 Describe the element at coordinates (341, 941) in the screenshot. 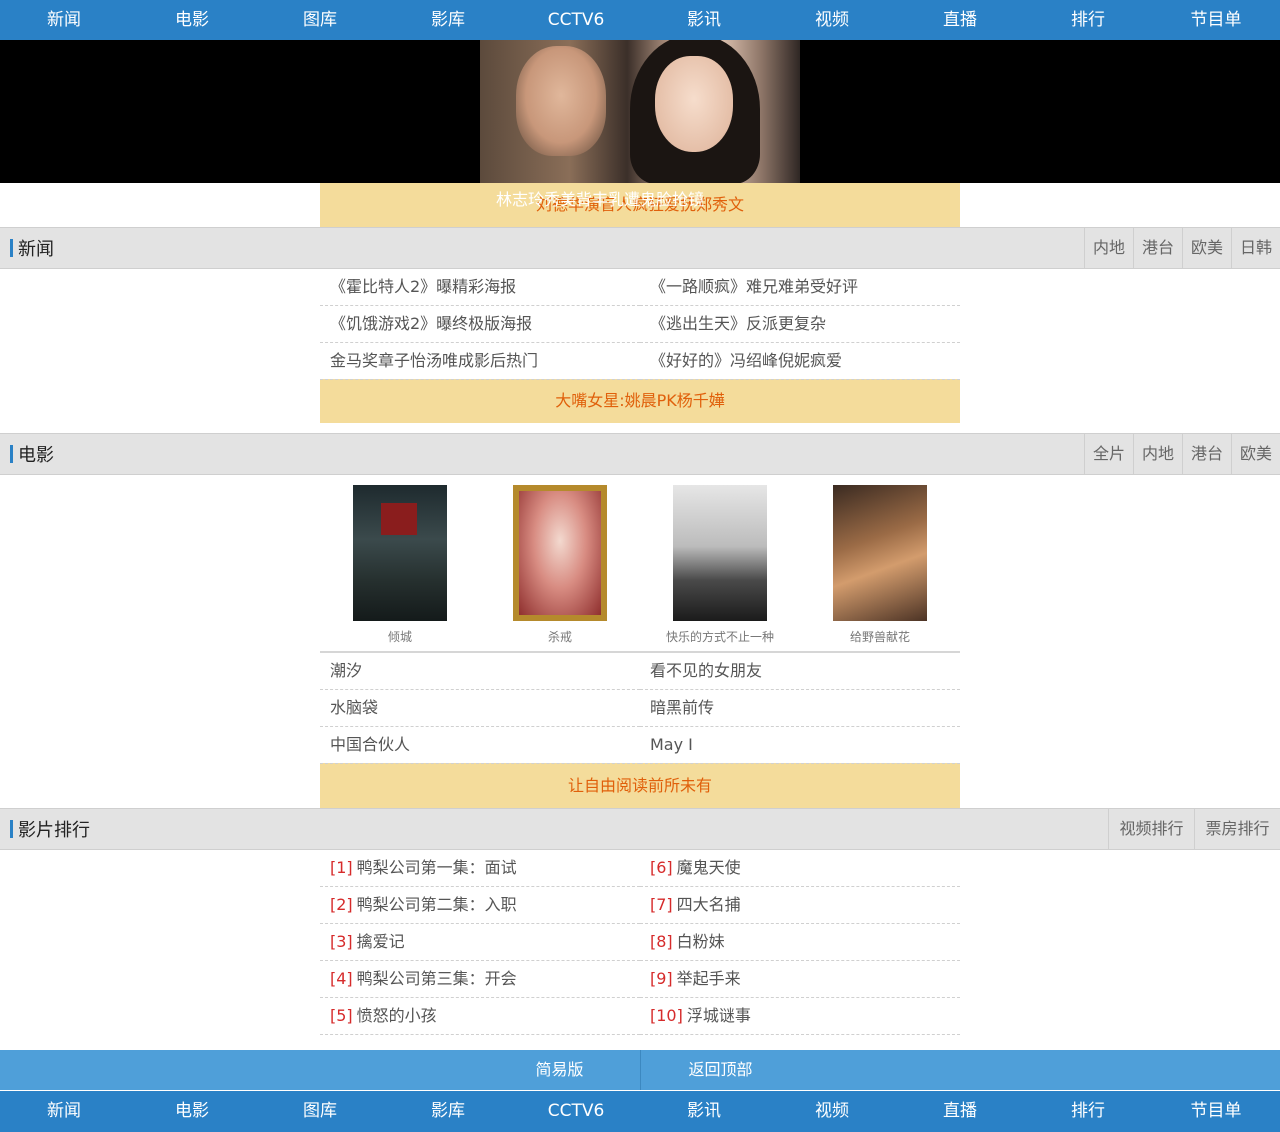

I see `rank-number: [3]` at that location.